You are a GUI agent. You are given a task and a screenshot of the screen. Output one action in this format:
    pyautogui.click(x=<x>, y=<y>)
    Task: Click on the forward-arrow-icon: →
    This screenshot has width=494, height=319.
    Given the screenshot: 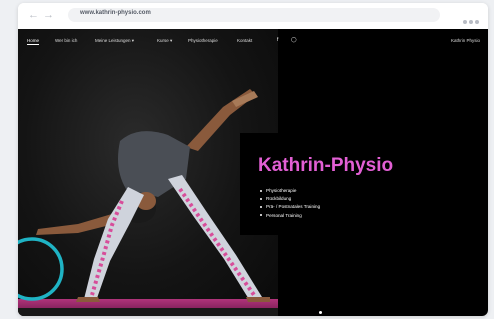 What is the action you would take?
    pyautogui.click(x=48, y=15)
    